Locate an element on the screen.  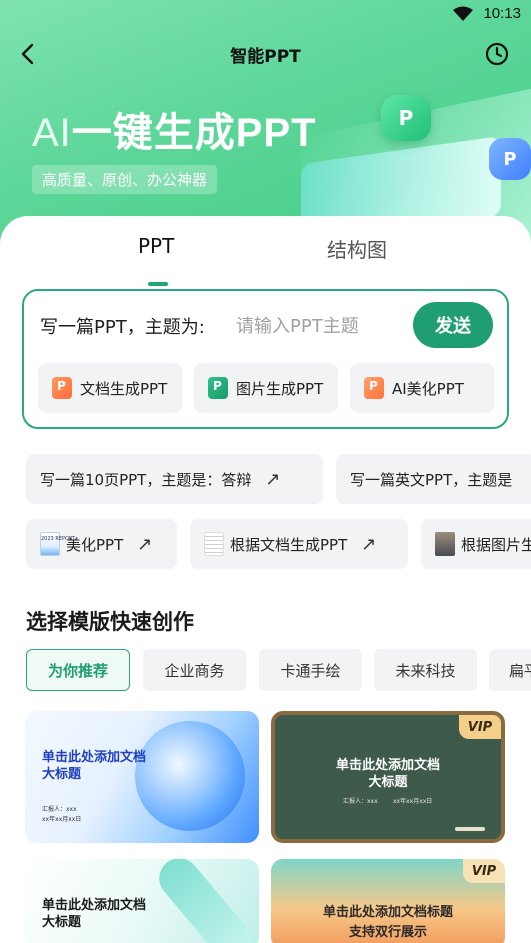
template-card: 单击此处添加文档标题 支持双行展示 VIP is located at coordinates (388, 901).